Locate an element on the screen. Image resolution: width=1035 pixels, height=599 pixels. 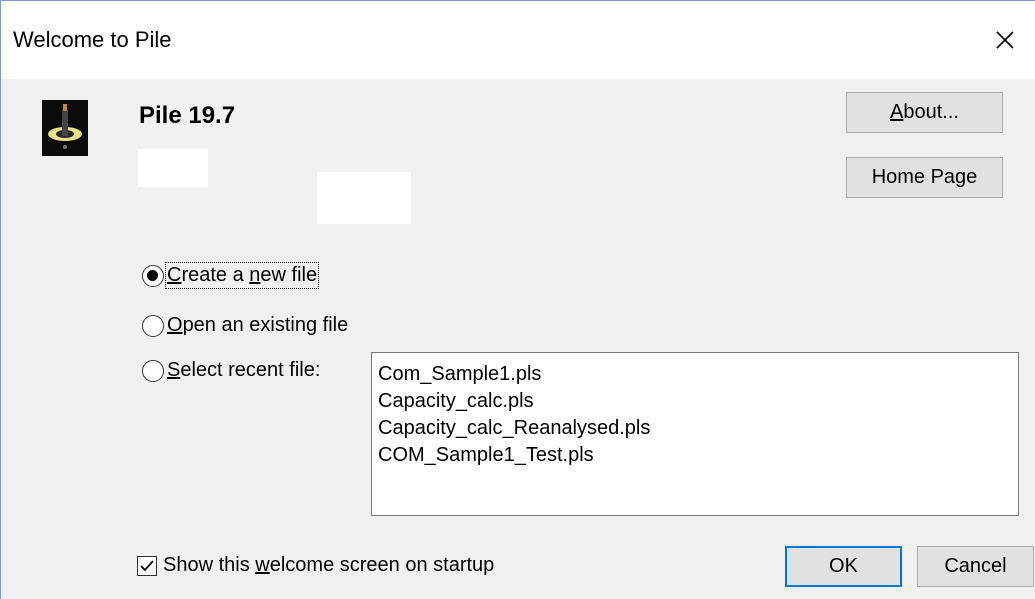
option-select-recent-file: Select recent file: is located at coordinates (231, 370).